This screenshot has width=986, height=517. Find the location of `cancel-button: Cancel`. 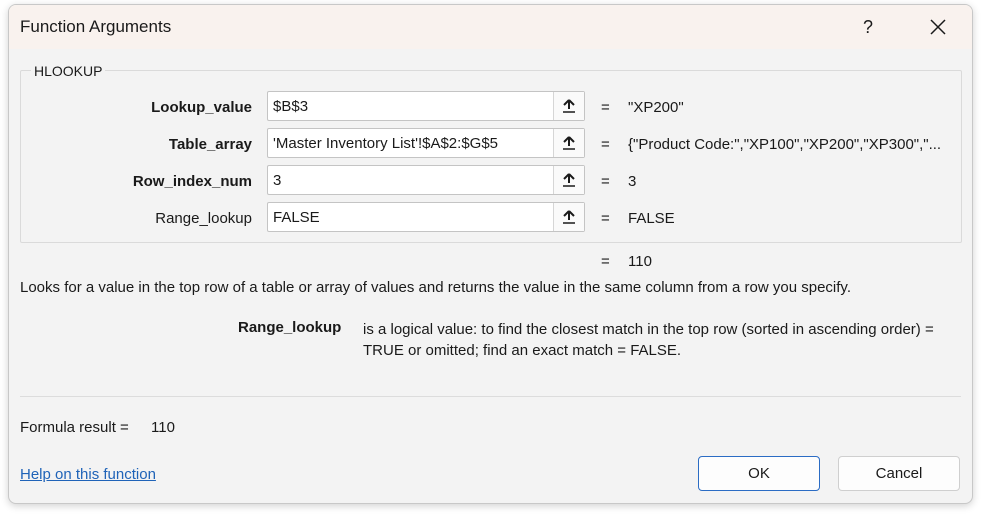

cancel-button: Cancel is located at coordinates (899, 473).